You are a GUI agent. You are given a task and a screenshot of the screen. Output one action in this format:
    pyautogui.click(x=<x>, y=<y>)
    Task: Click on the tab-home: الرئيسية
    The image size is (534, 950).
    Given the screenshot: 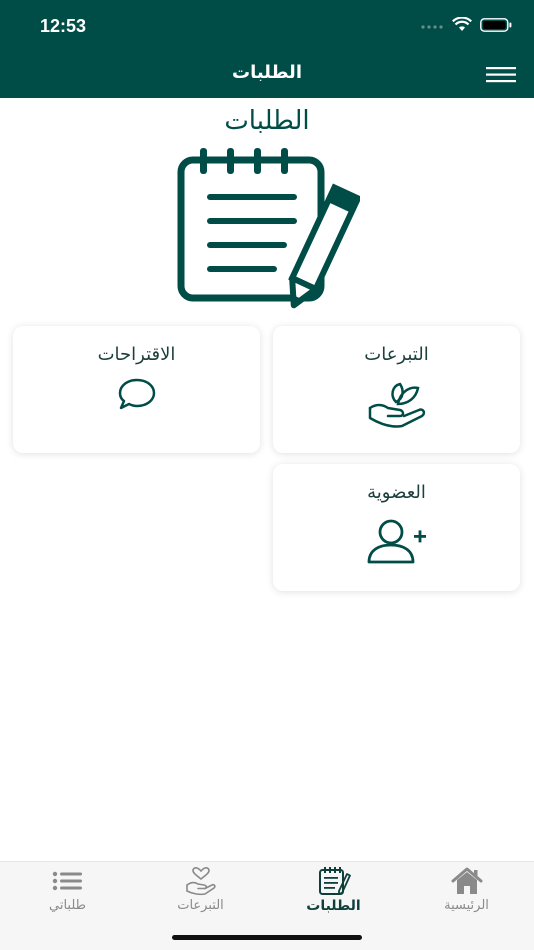 What is the action you would take?
    pyautogui.click(x=466, y=892)
    